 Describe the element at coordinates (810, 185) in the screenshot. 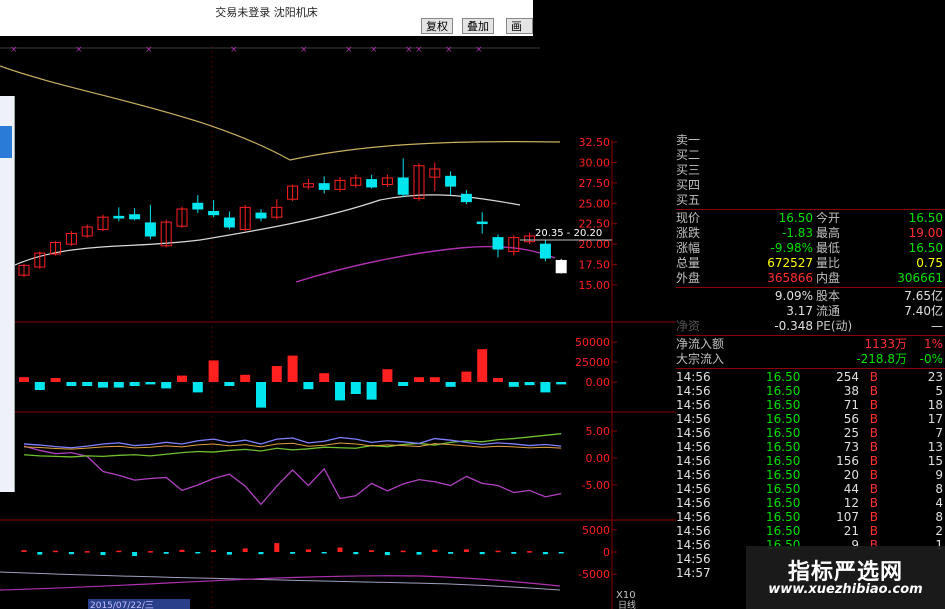

I see `order-book-row: 买四` at that location.